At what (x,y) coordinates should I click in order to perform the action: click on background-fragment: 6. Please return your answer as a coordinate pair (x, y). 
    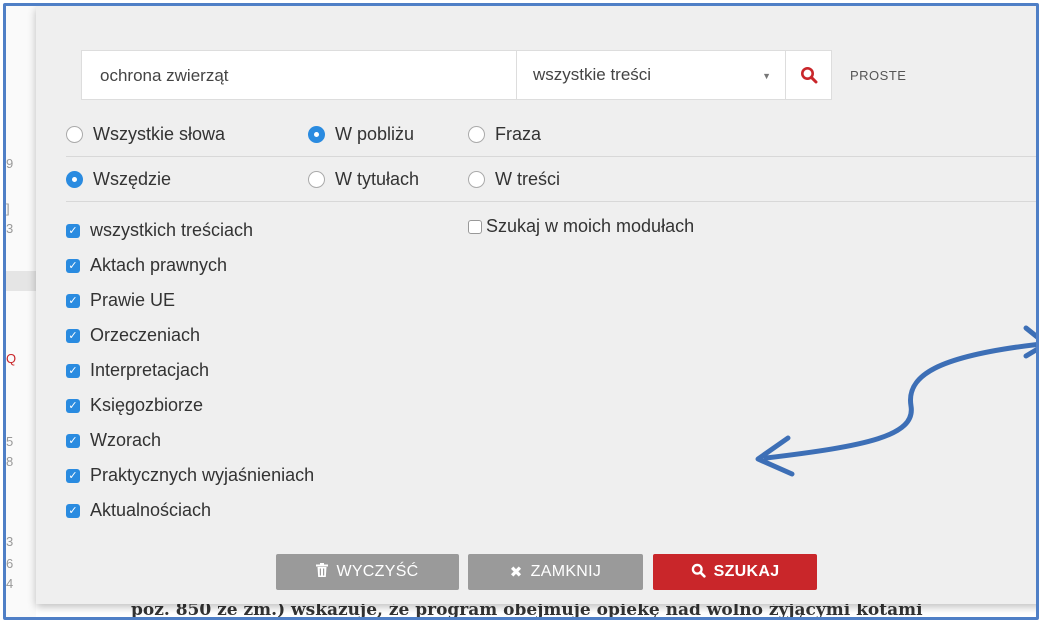
    Looking at the image, I should click on (10, 563).